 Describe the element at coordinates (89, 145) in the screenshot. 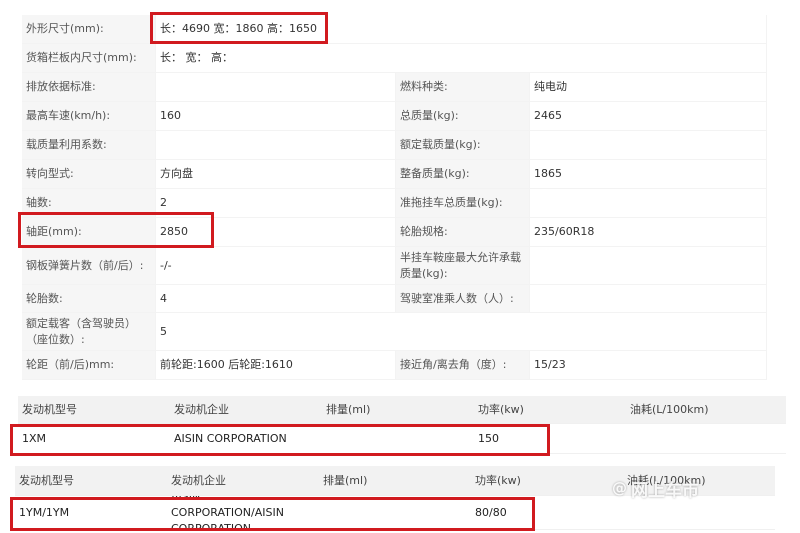

I see `spec-label: 载质量利用系数:` at that location.